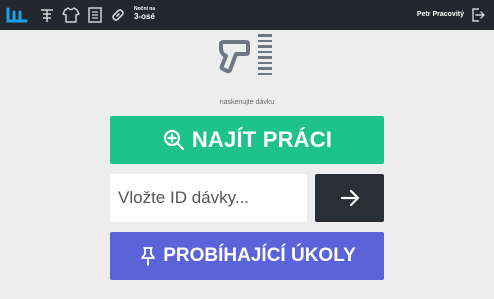  I want to click on shift-indicator: Noční na 3-osé, so click(144, 14).